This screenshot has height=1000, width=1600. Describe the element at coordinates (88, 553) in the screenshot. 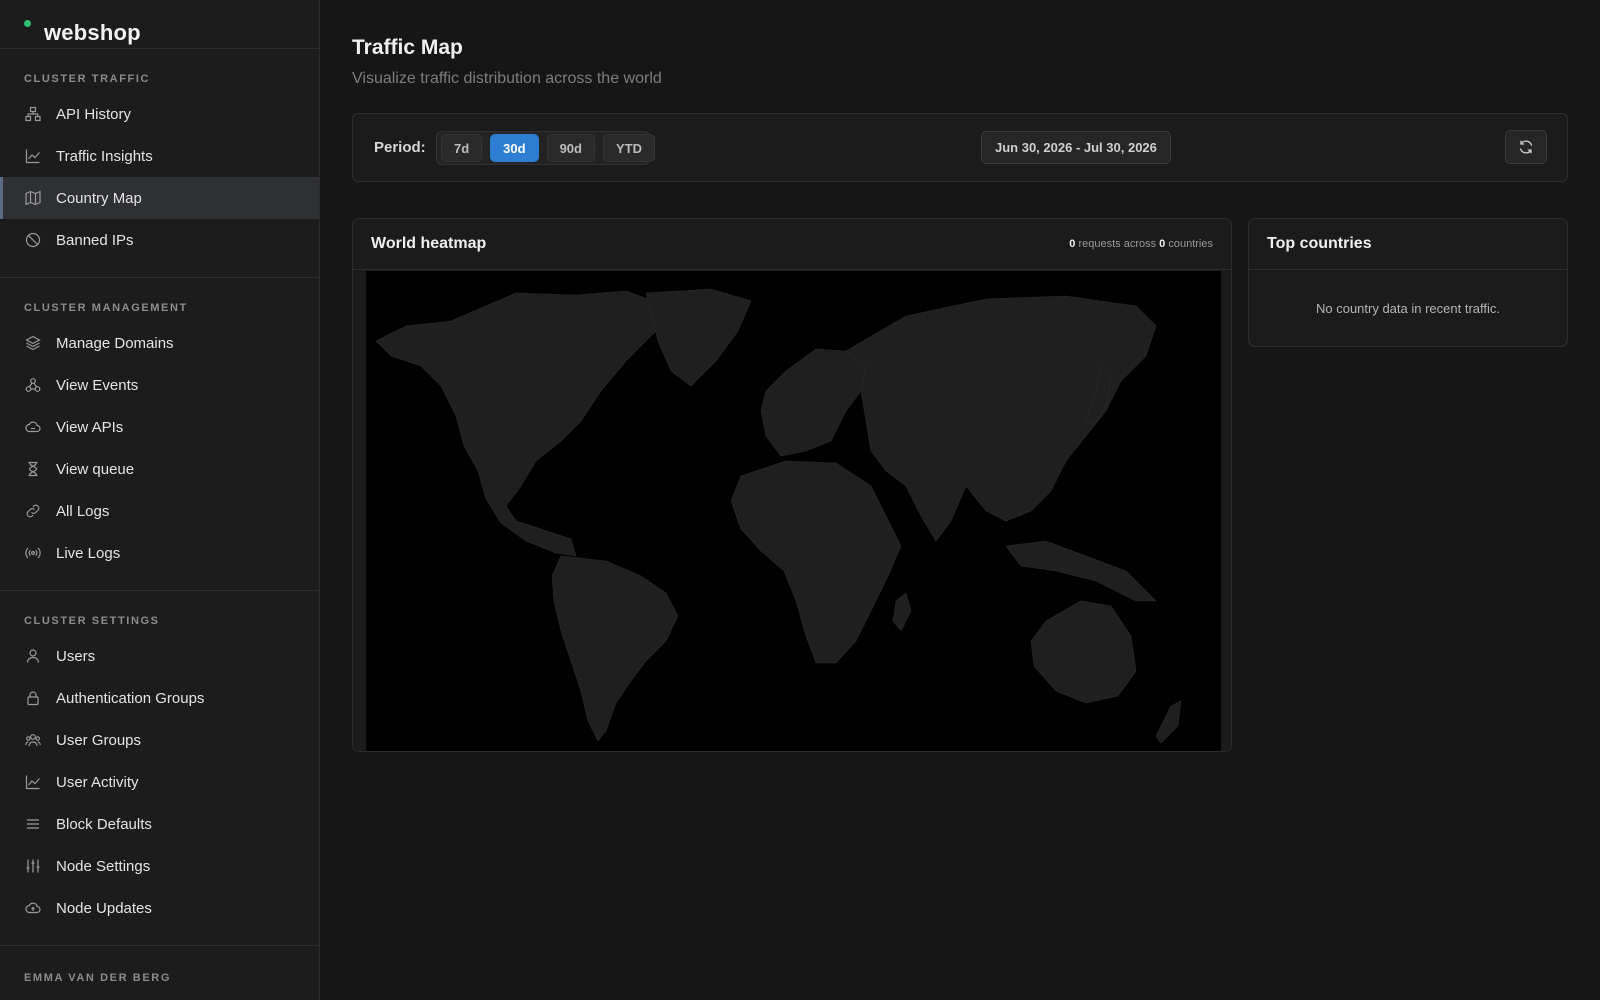

I see `sidebar-item-label: Live Logs` at that location.